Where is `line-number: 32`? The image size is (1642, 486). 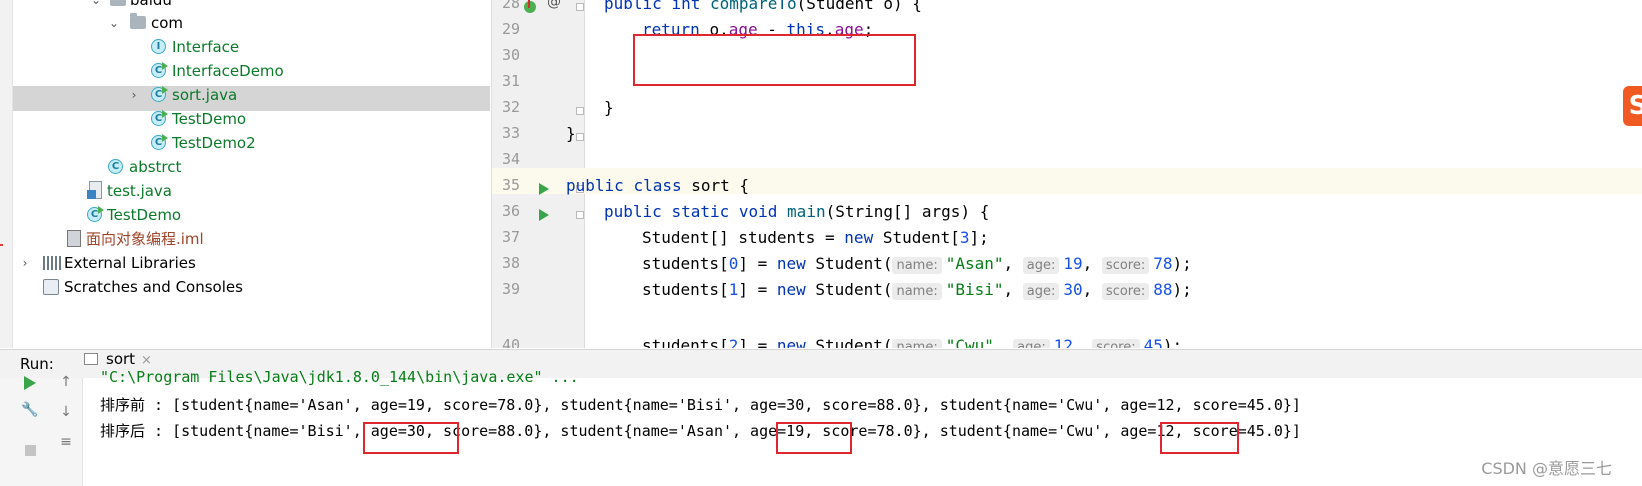
line-number: 32 is located at coordinates (510, 107).